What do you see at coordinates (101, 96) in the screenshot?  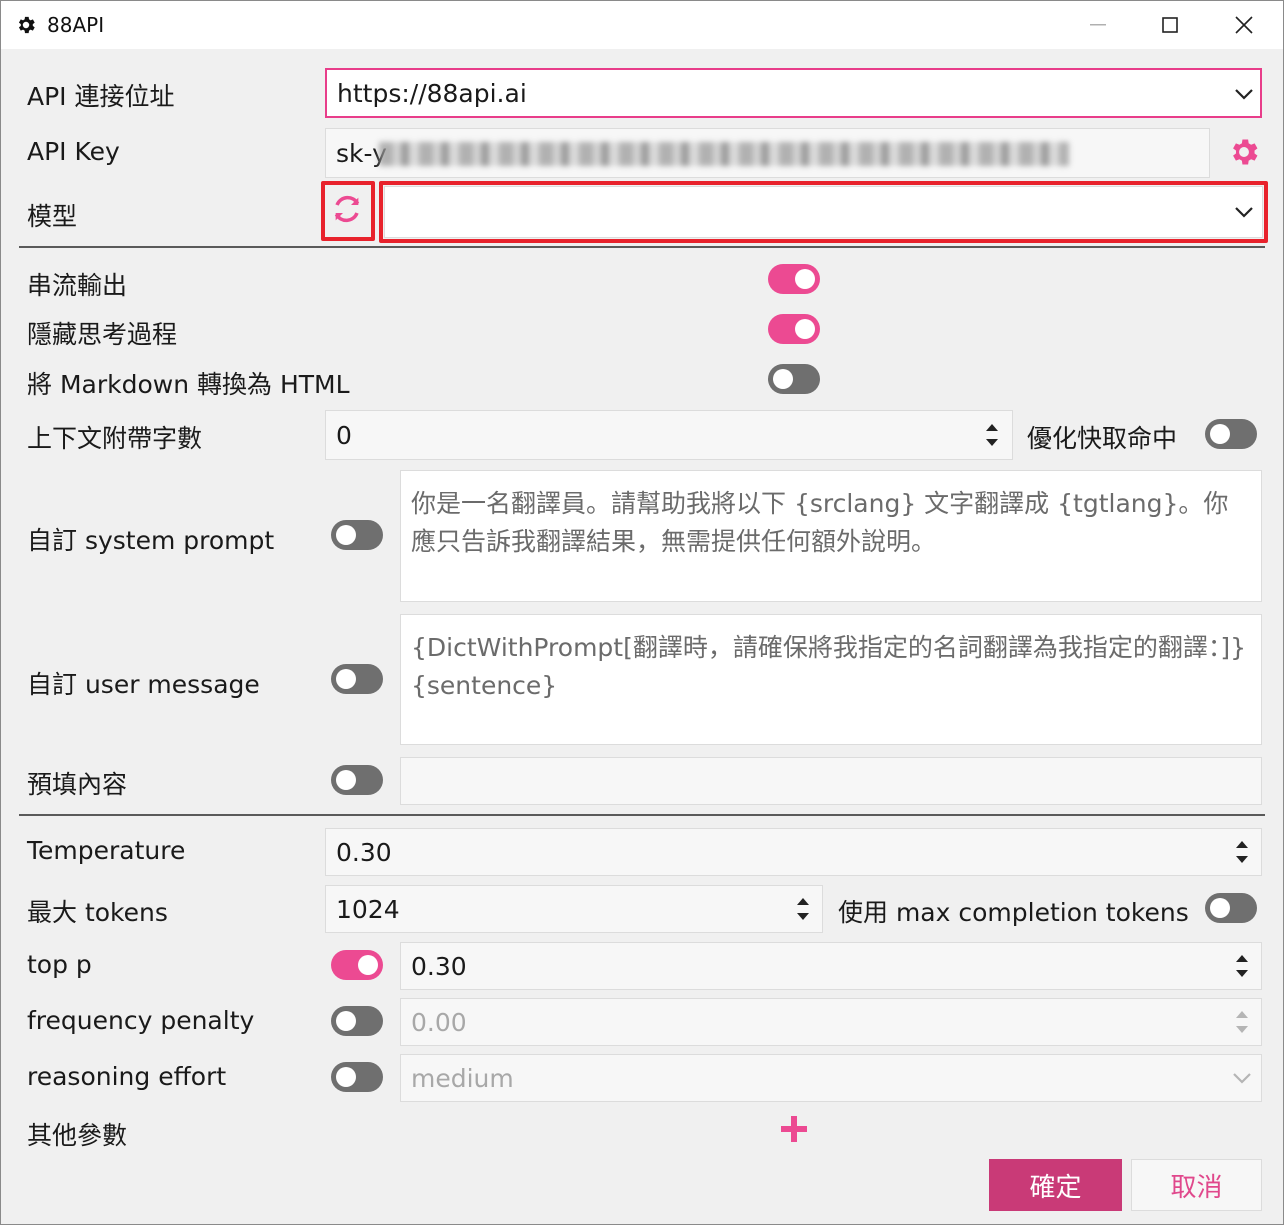 I see `api-url-label: API 連接位址` at bounding box center [101, 96].